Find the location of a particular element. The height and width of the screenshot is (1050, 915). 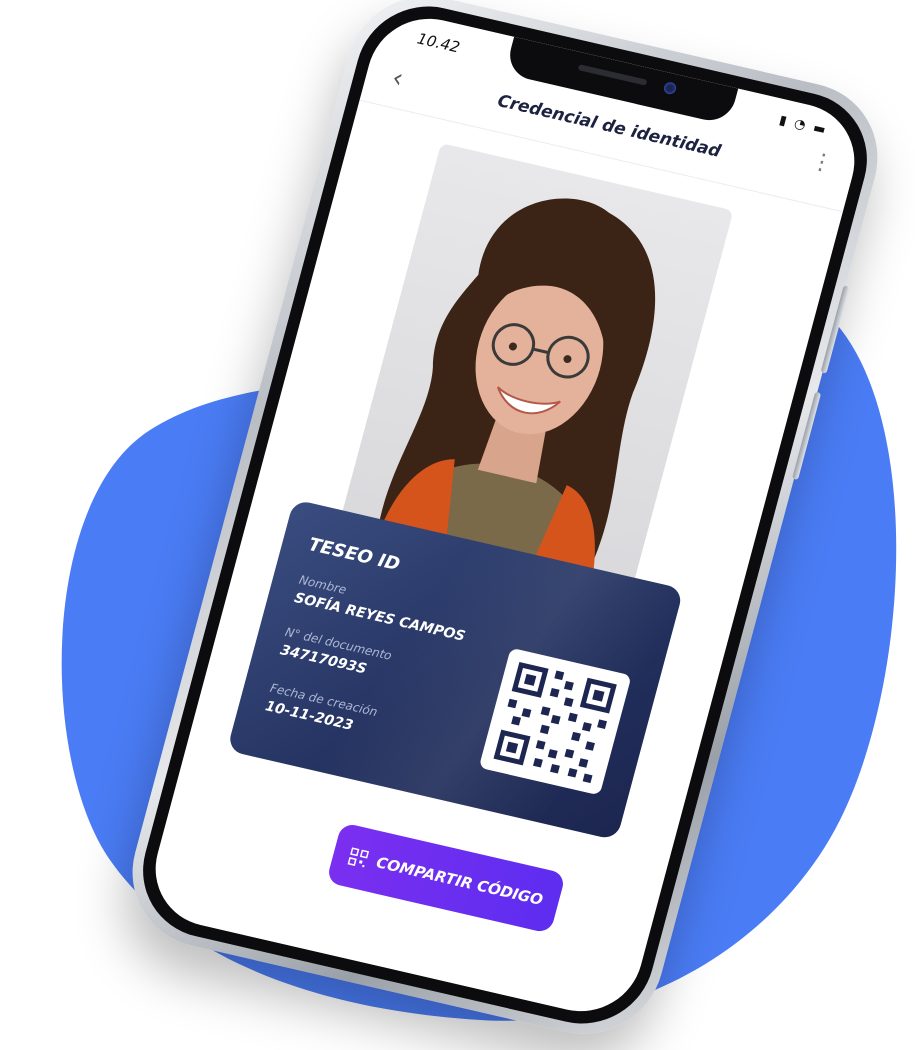

wifi-icon: ◔ is located at coordinates (801, 125).